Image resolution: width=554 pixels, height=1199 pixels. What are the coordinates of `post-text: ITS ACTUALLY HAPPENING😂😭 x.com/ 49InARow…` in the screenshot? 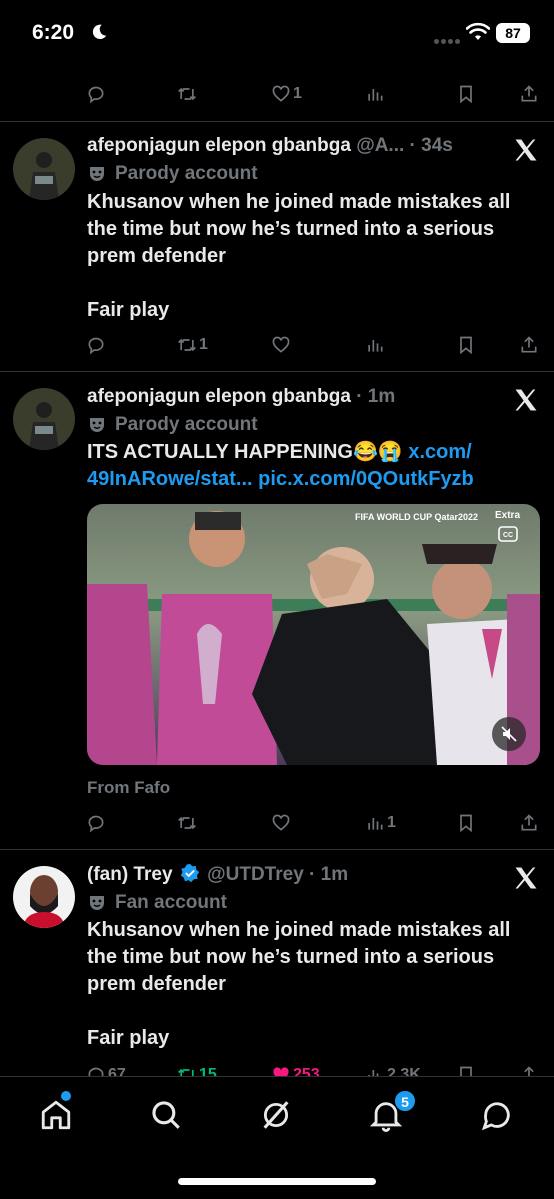 It's located at (314, 466).